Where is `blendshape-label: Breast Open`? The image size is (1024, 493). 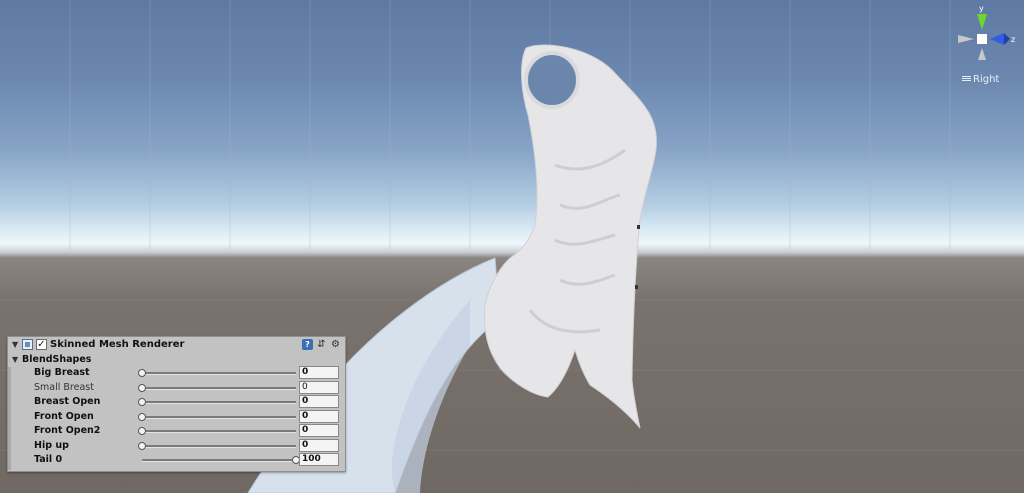 blendshape-label: Breast Open is located at coordinates (67, 401).